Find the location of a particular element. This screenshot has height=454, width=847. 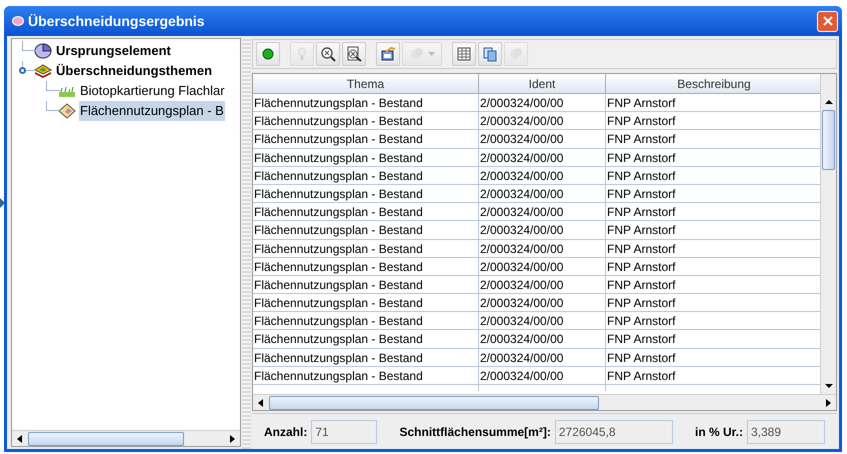

copy-icon is located at coordinates (490, 54).